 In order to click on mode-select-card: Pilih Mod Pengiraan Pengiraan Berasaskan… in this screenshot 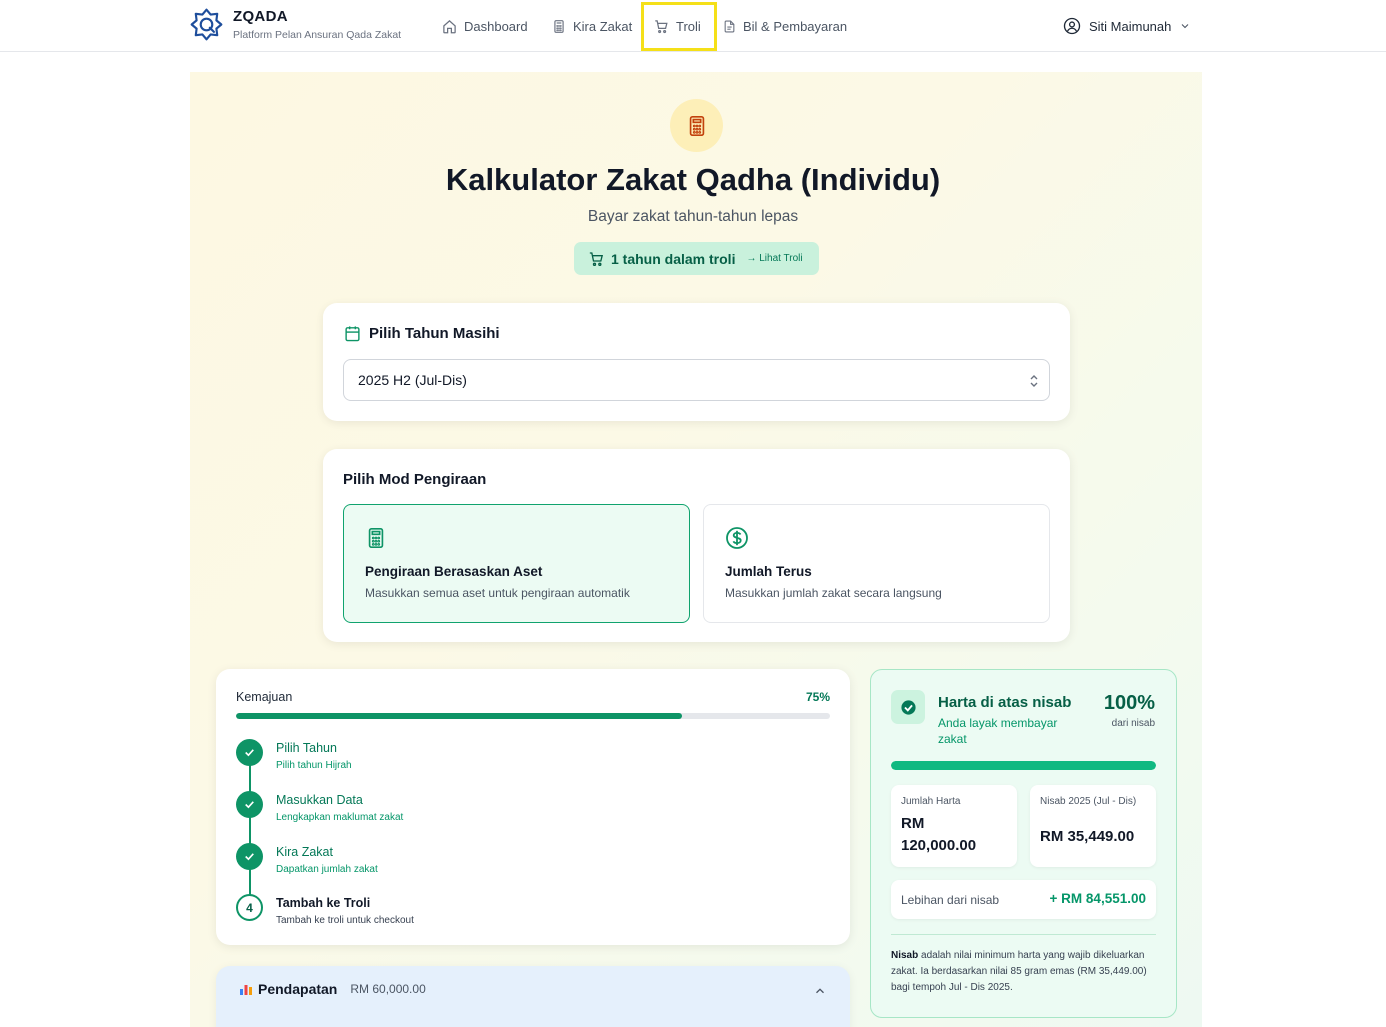, I will do `click(696, 545)`.